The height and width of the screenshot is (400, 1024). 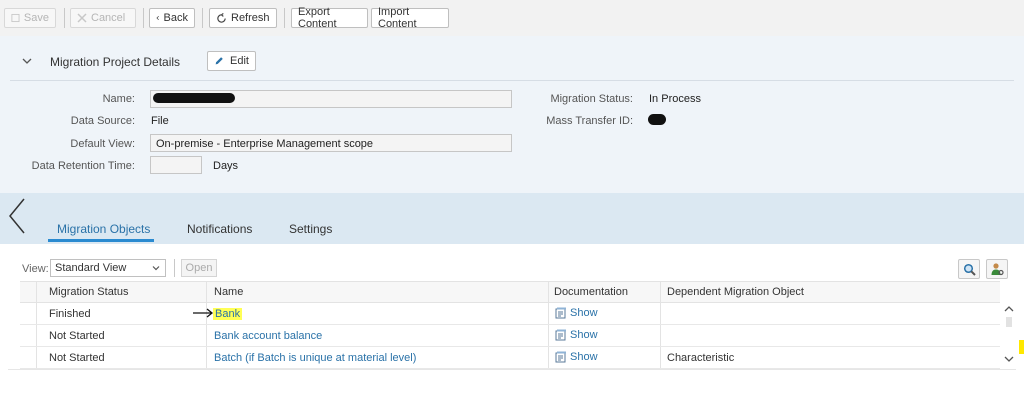 What do you see at coordinates (512, 80) in the screenshot?
I see `divider` at bounding box center [512, 80].